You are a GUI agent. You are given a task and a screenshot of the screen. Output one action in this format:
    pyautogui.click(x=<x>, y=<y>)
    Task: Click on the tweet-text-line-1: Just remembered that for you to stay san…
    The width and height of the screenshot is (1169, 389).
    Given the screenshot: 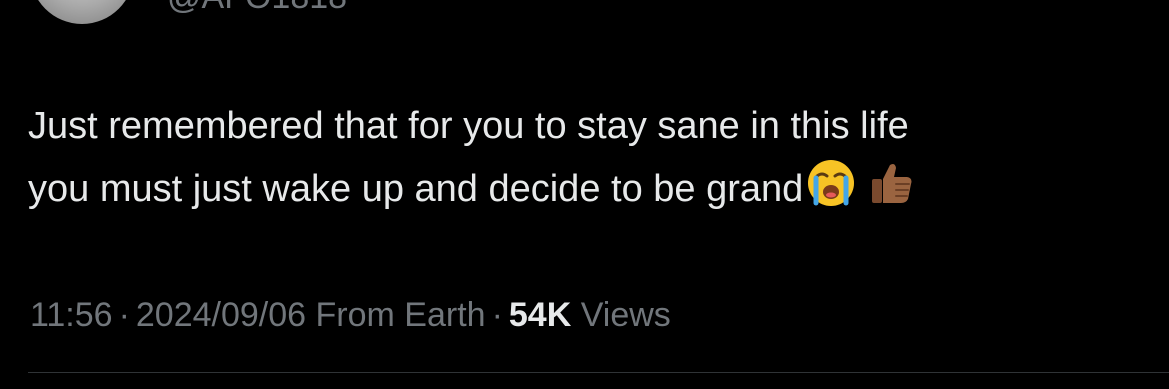 What is the action you would take?
    pyautogui.click(x=468, y=126)
    